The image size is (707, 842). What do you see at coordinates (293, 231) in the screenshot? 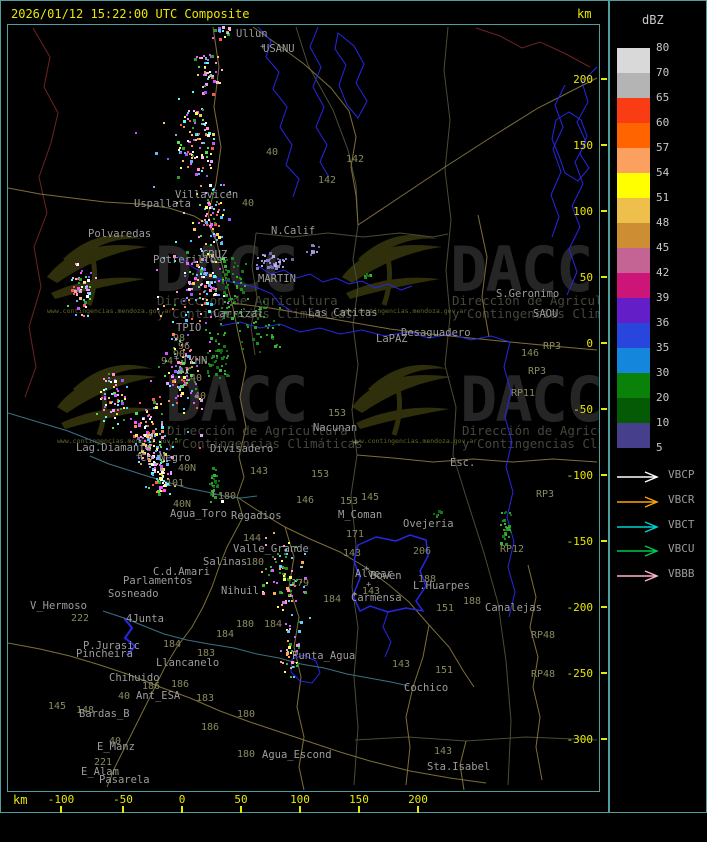
I see `map-place-label: N.Calif` at bounding box center [293, 231].